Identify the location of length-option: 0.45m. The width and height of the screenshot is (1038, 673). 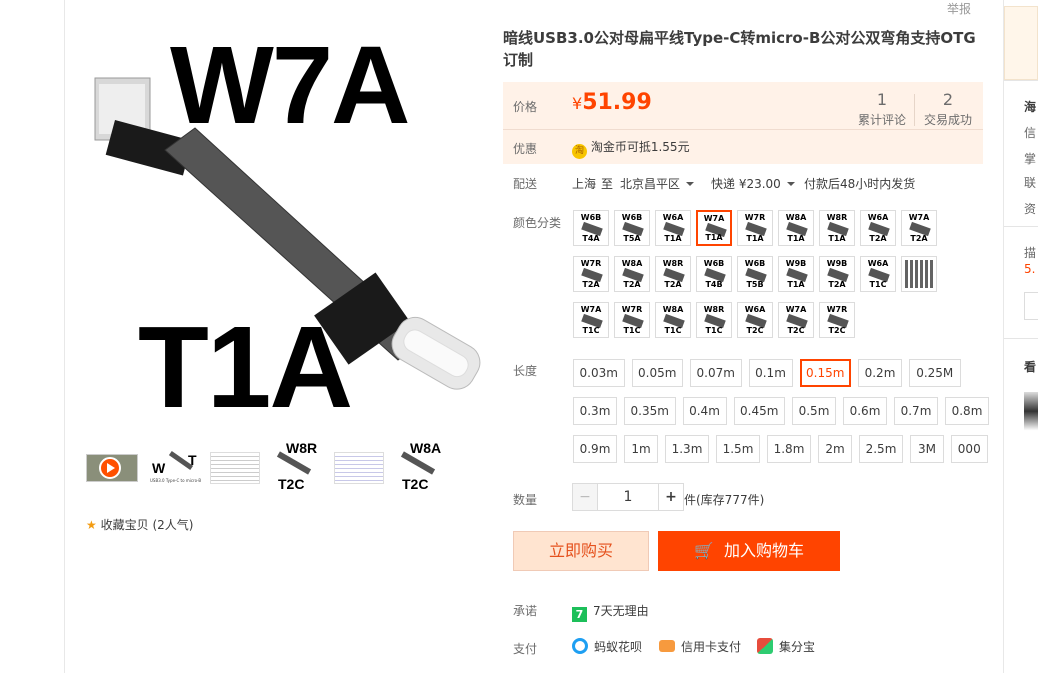
(759, 411).